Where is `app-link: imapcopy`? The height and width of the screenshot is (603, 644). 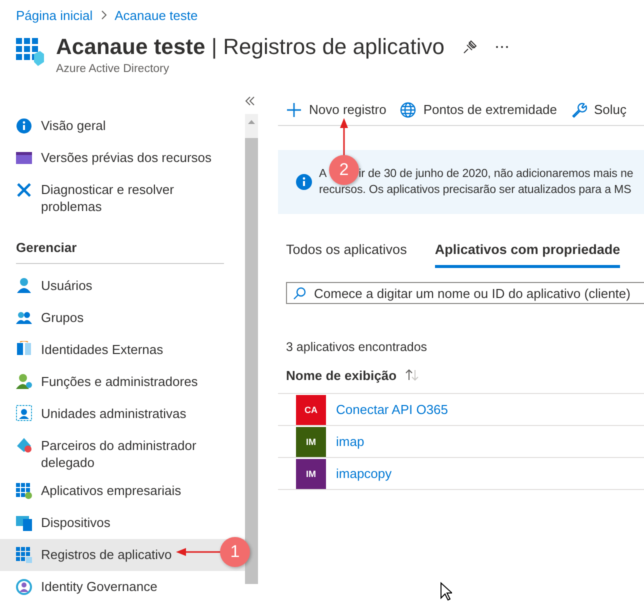 app-link: imapcopy is located at coordinates (364, 473).